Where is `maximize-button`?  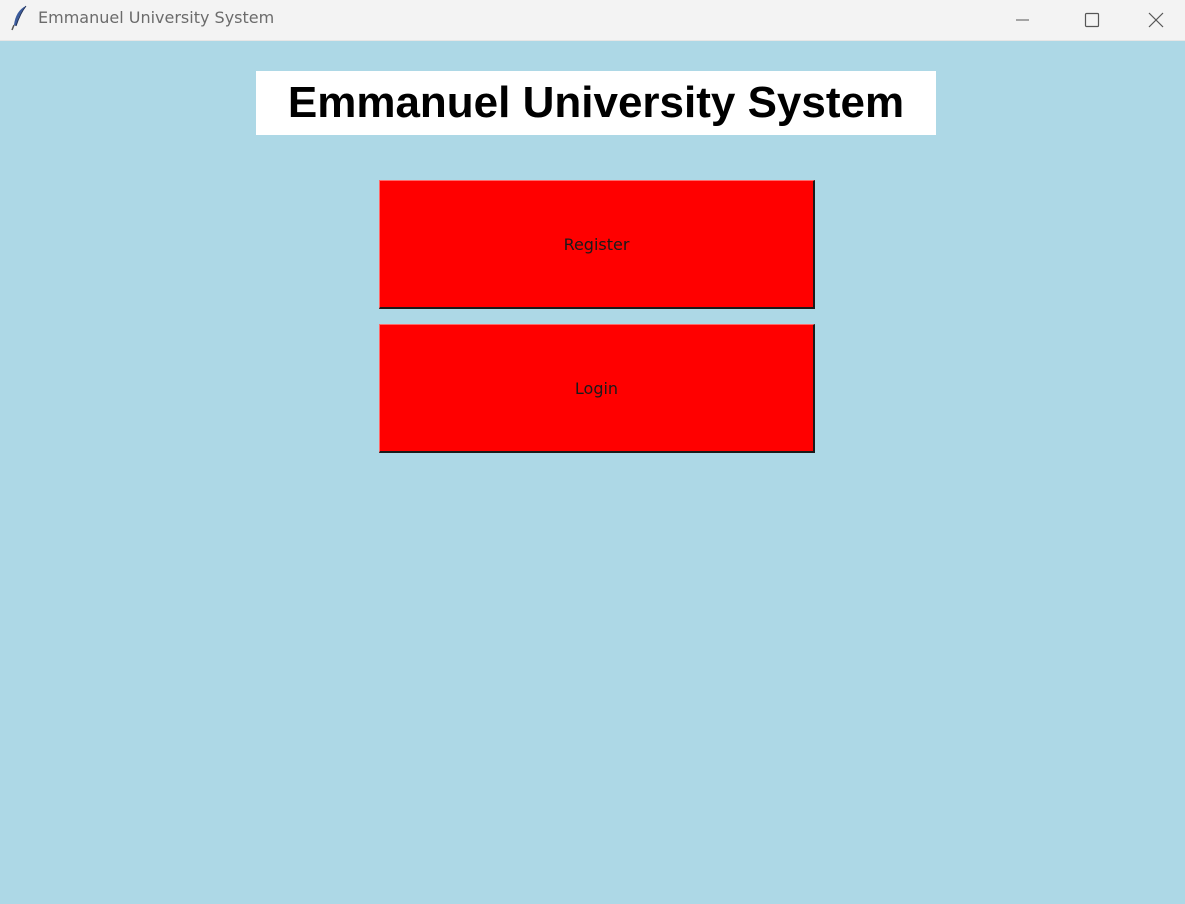 maximize-button is located at coordinates (1092, 20).